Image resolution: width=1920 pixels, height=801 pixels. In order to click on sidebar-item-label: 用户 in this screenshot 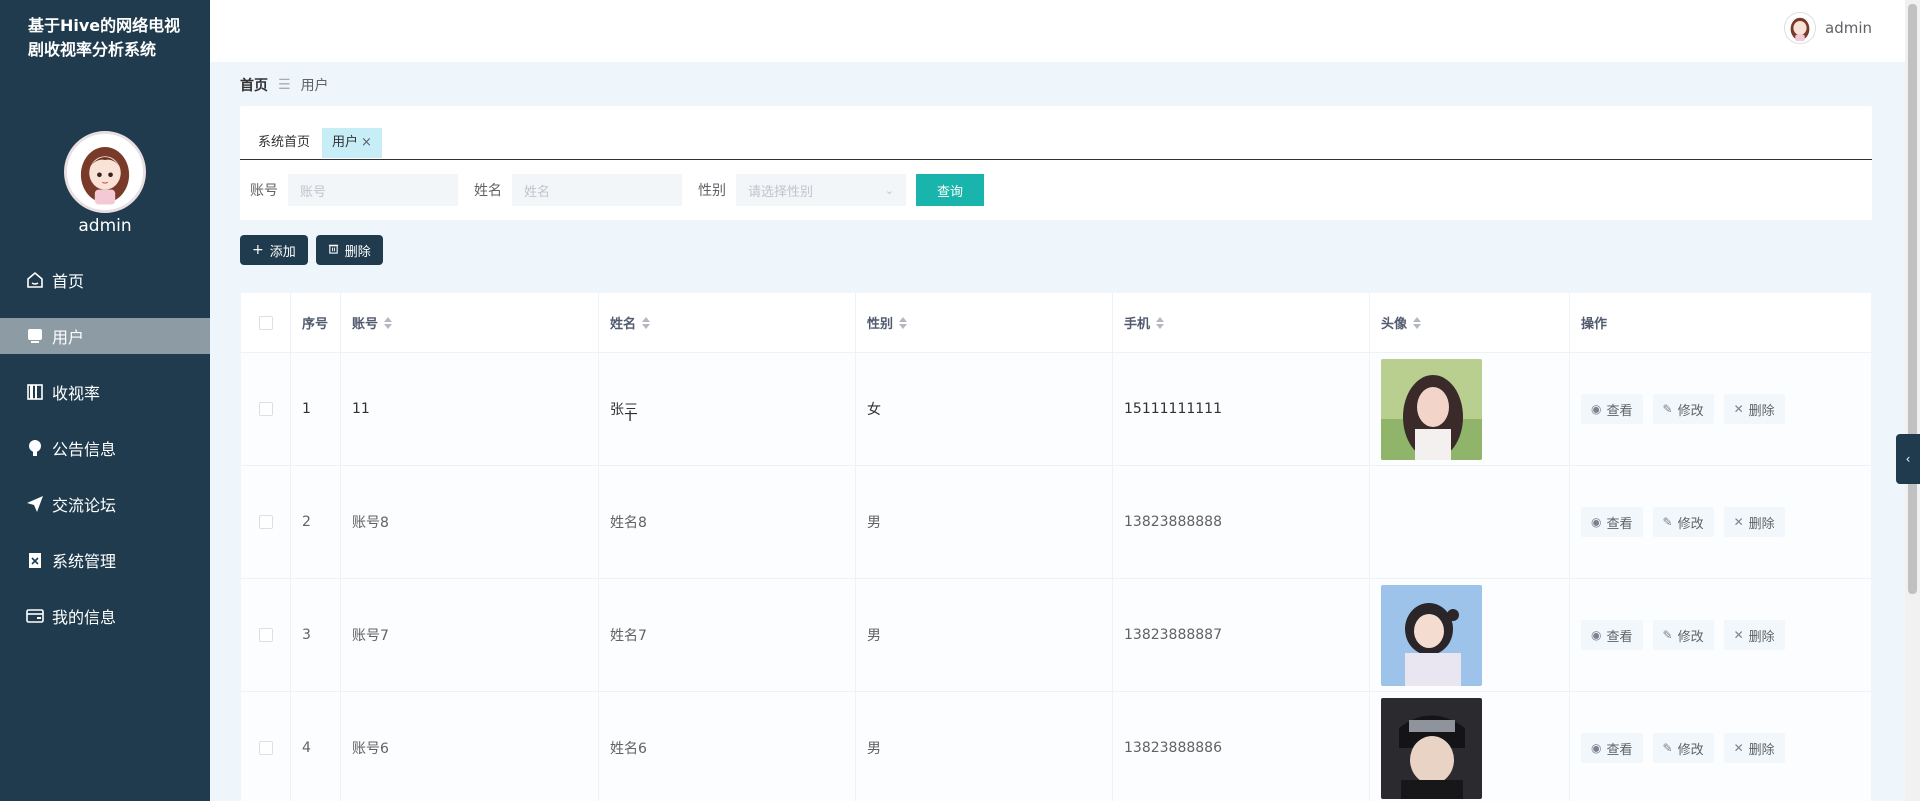, I will do `click(68, 337)`.